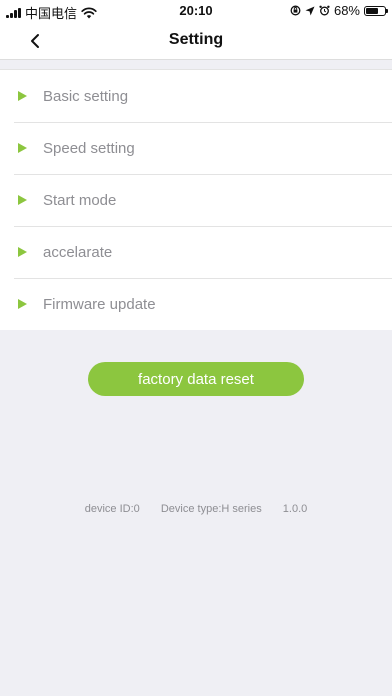 Image resolution: width=392 pixels, height=696 pixels. Describe the element at coordinates (89, 148) in the screenshot. I see `settings-item-label: Speed setting` at that location.